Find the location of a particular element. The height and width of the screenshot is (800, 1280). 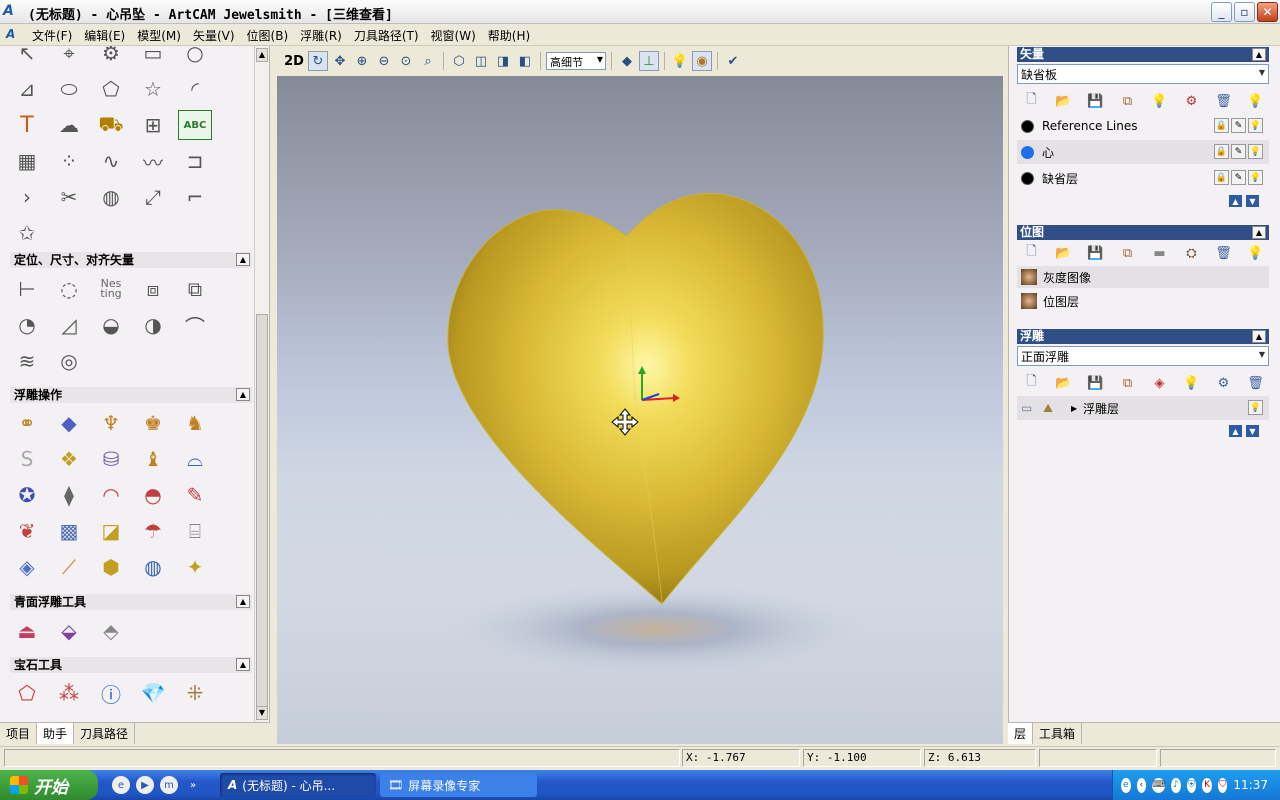

scrollbar-thumb is located at coordinates (262, 514).